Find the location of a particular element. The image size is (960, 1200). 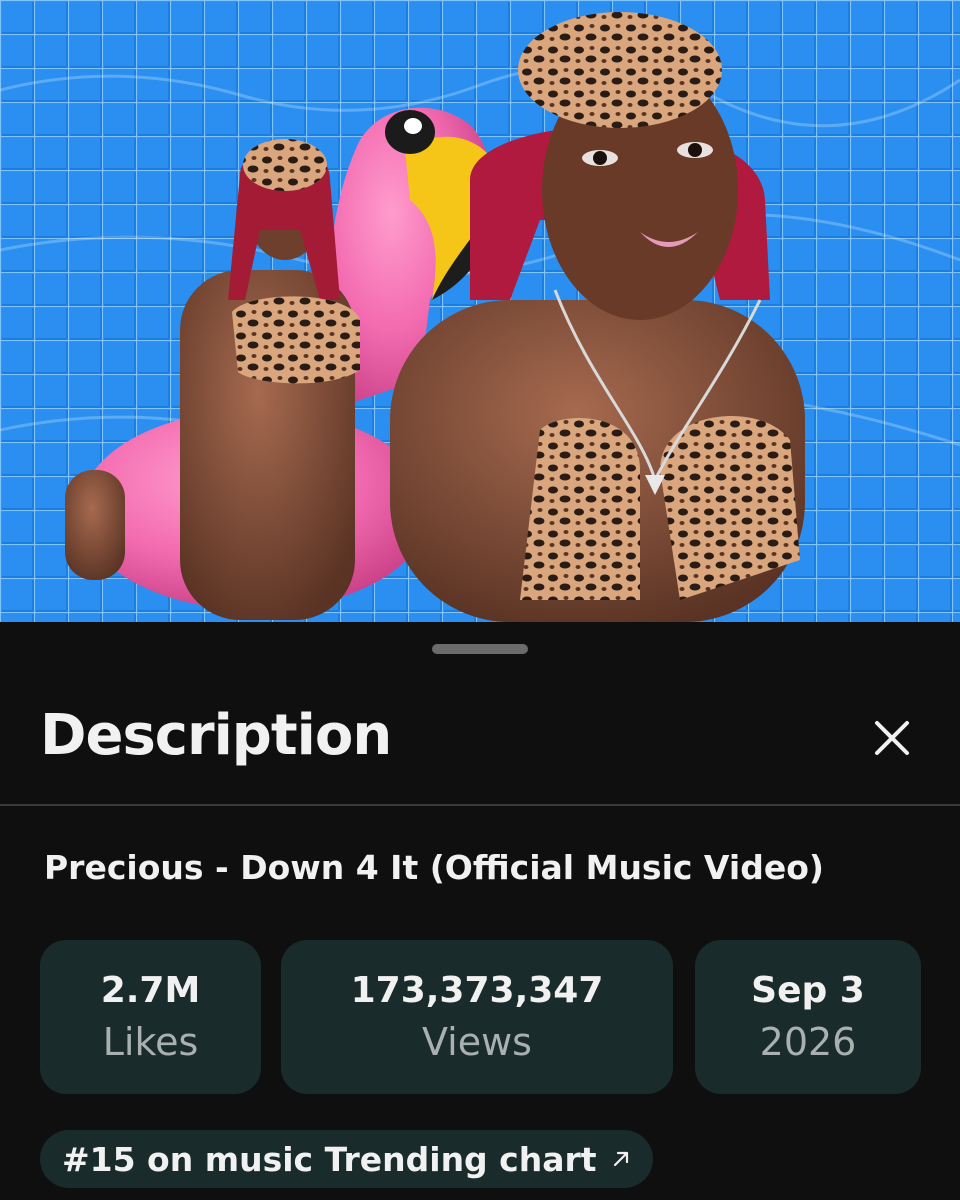

close-icon is located at coordinates (892, 738).